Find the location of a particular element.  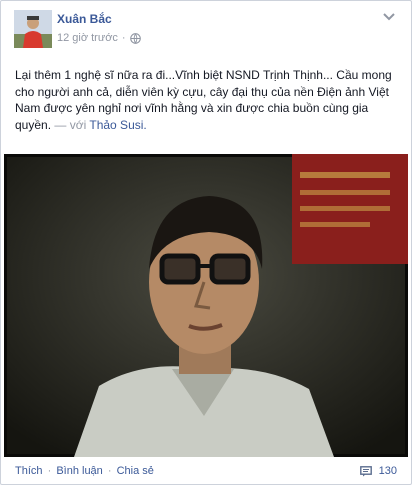

avatar is located at coordinates (33, 29).